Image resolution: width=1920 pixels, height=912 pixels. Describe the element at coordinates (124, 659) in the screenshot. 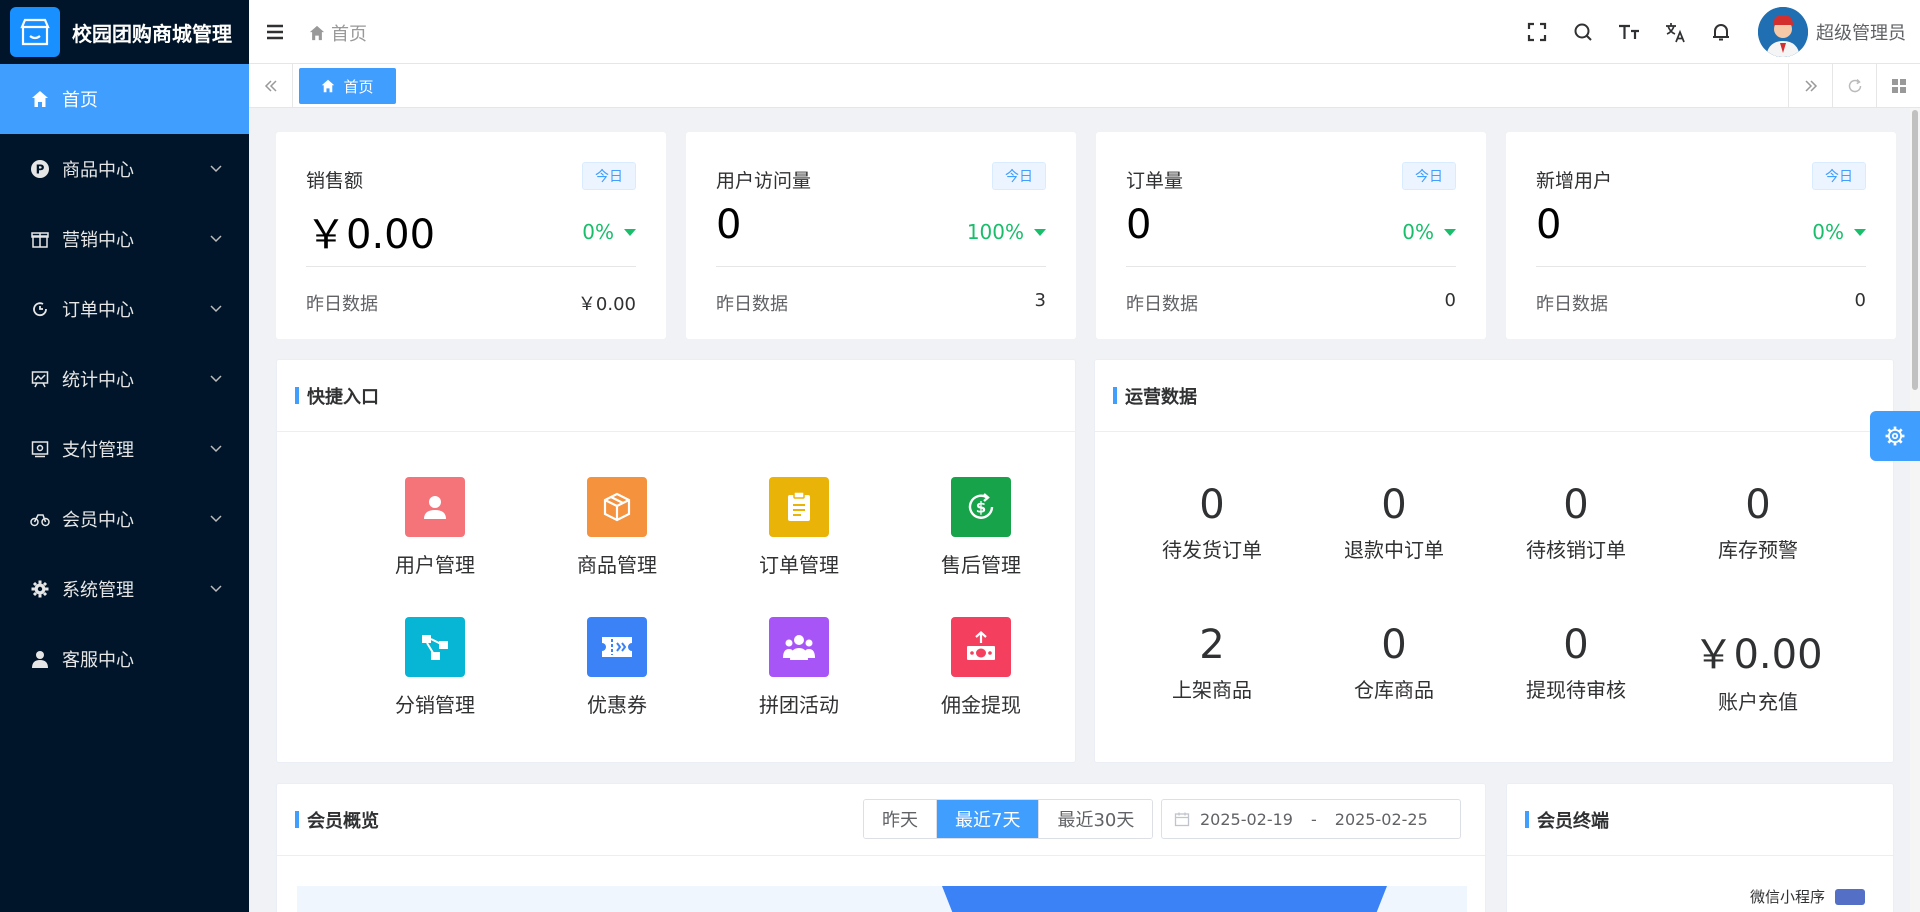

I see `sidebar-item-service: 客服中心` at that location.